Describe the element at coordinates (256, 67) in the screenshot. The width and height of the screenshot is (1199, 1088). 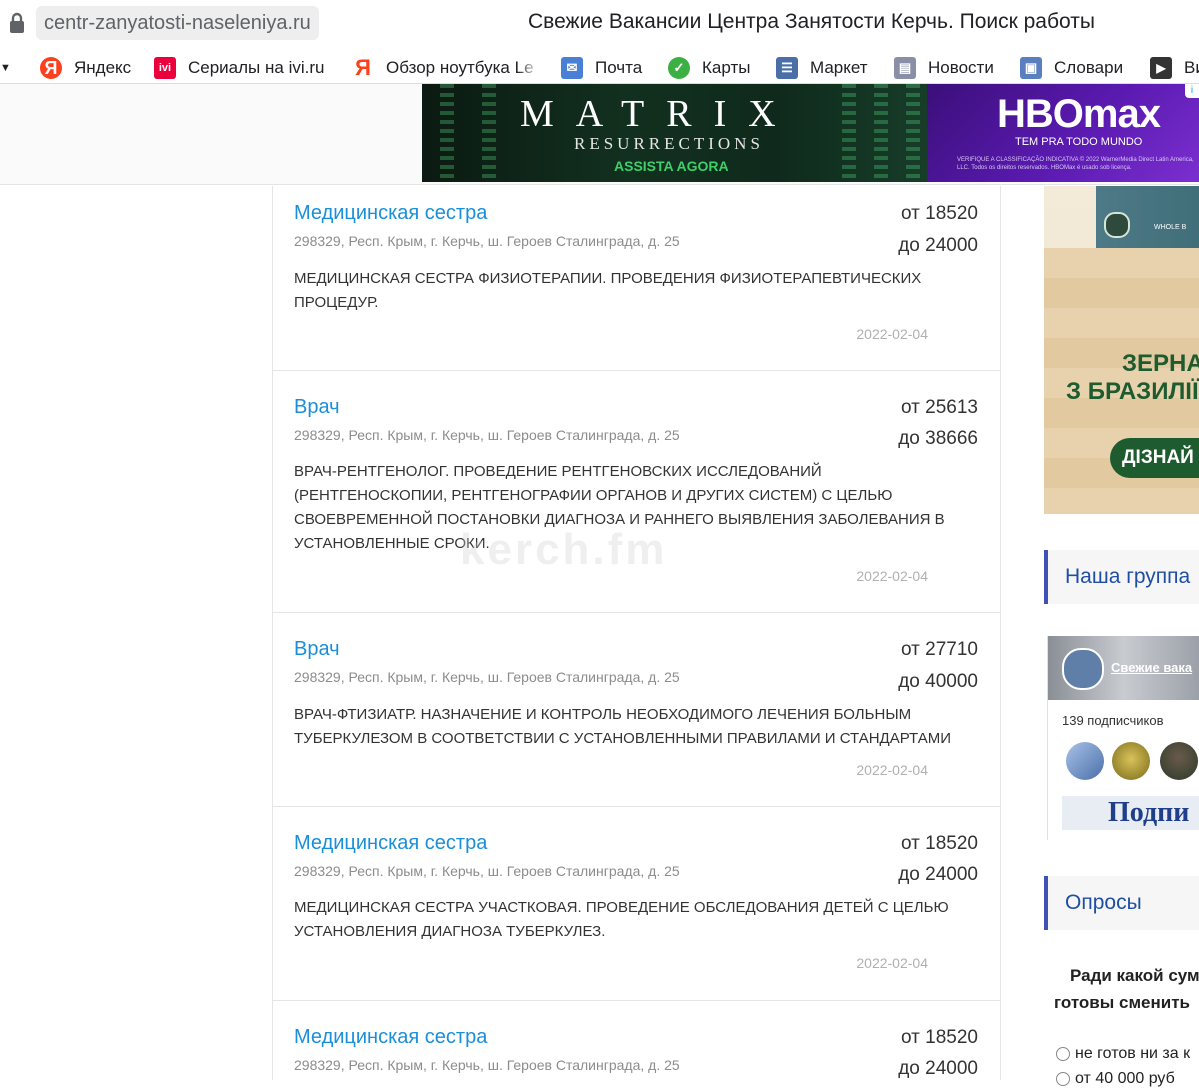
I see `bookmark-label: Сериалы на ivi.ru` at that location.